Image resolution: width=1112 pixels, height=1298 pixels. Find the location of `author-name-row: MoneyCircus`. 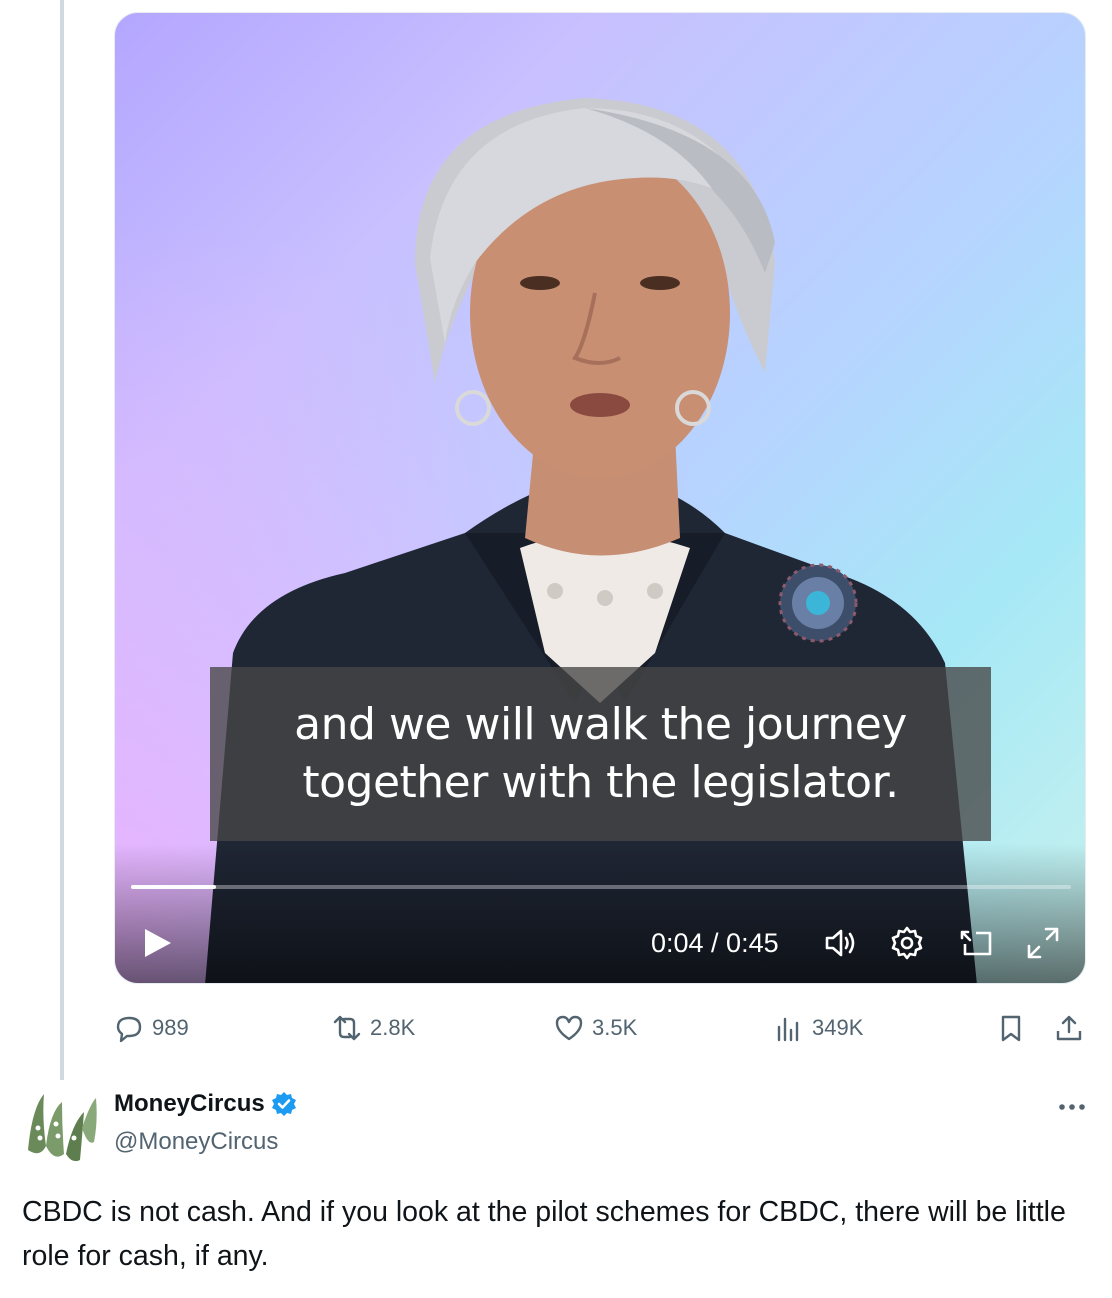

author-name-row: MoneyCircus is located at coordinates (205, 1104).